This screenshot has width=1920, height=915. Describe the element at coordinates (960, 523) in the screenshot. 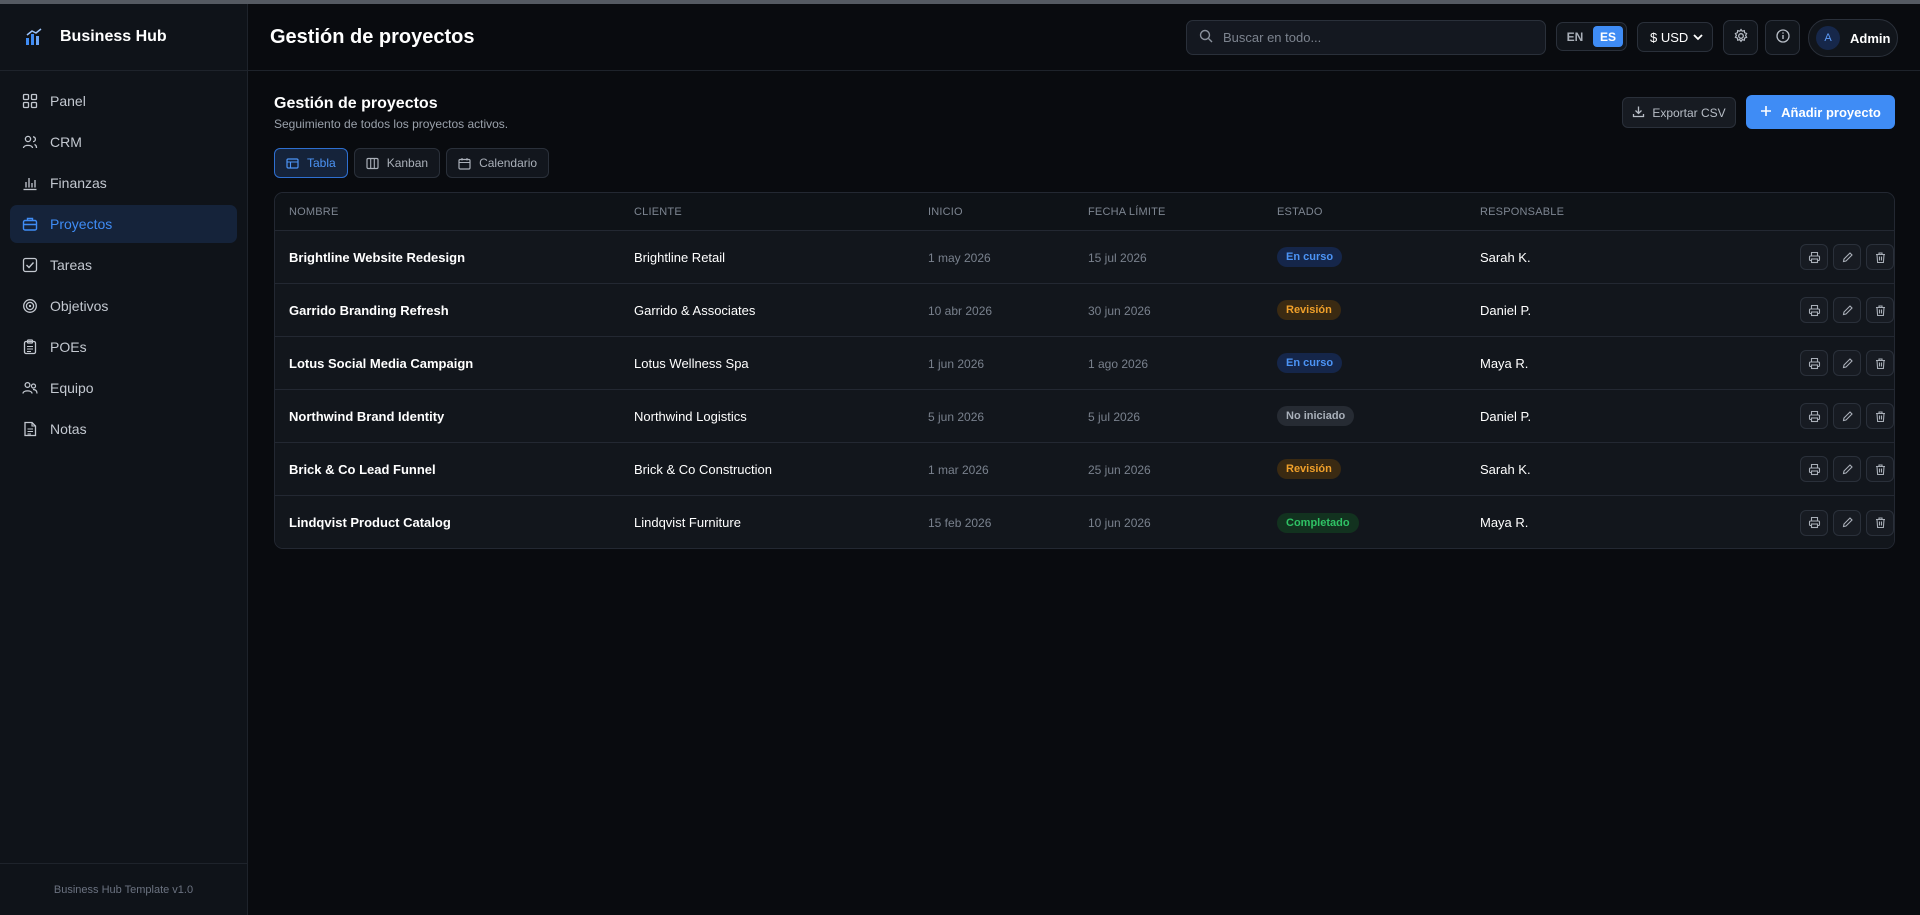

I see `start-date: 15 feb 2026` at that location.